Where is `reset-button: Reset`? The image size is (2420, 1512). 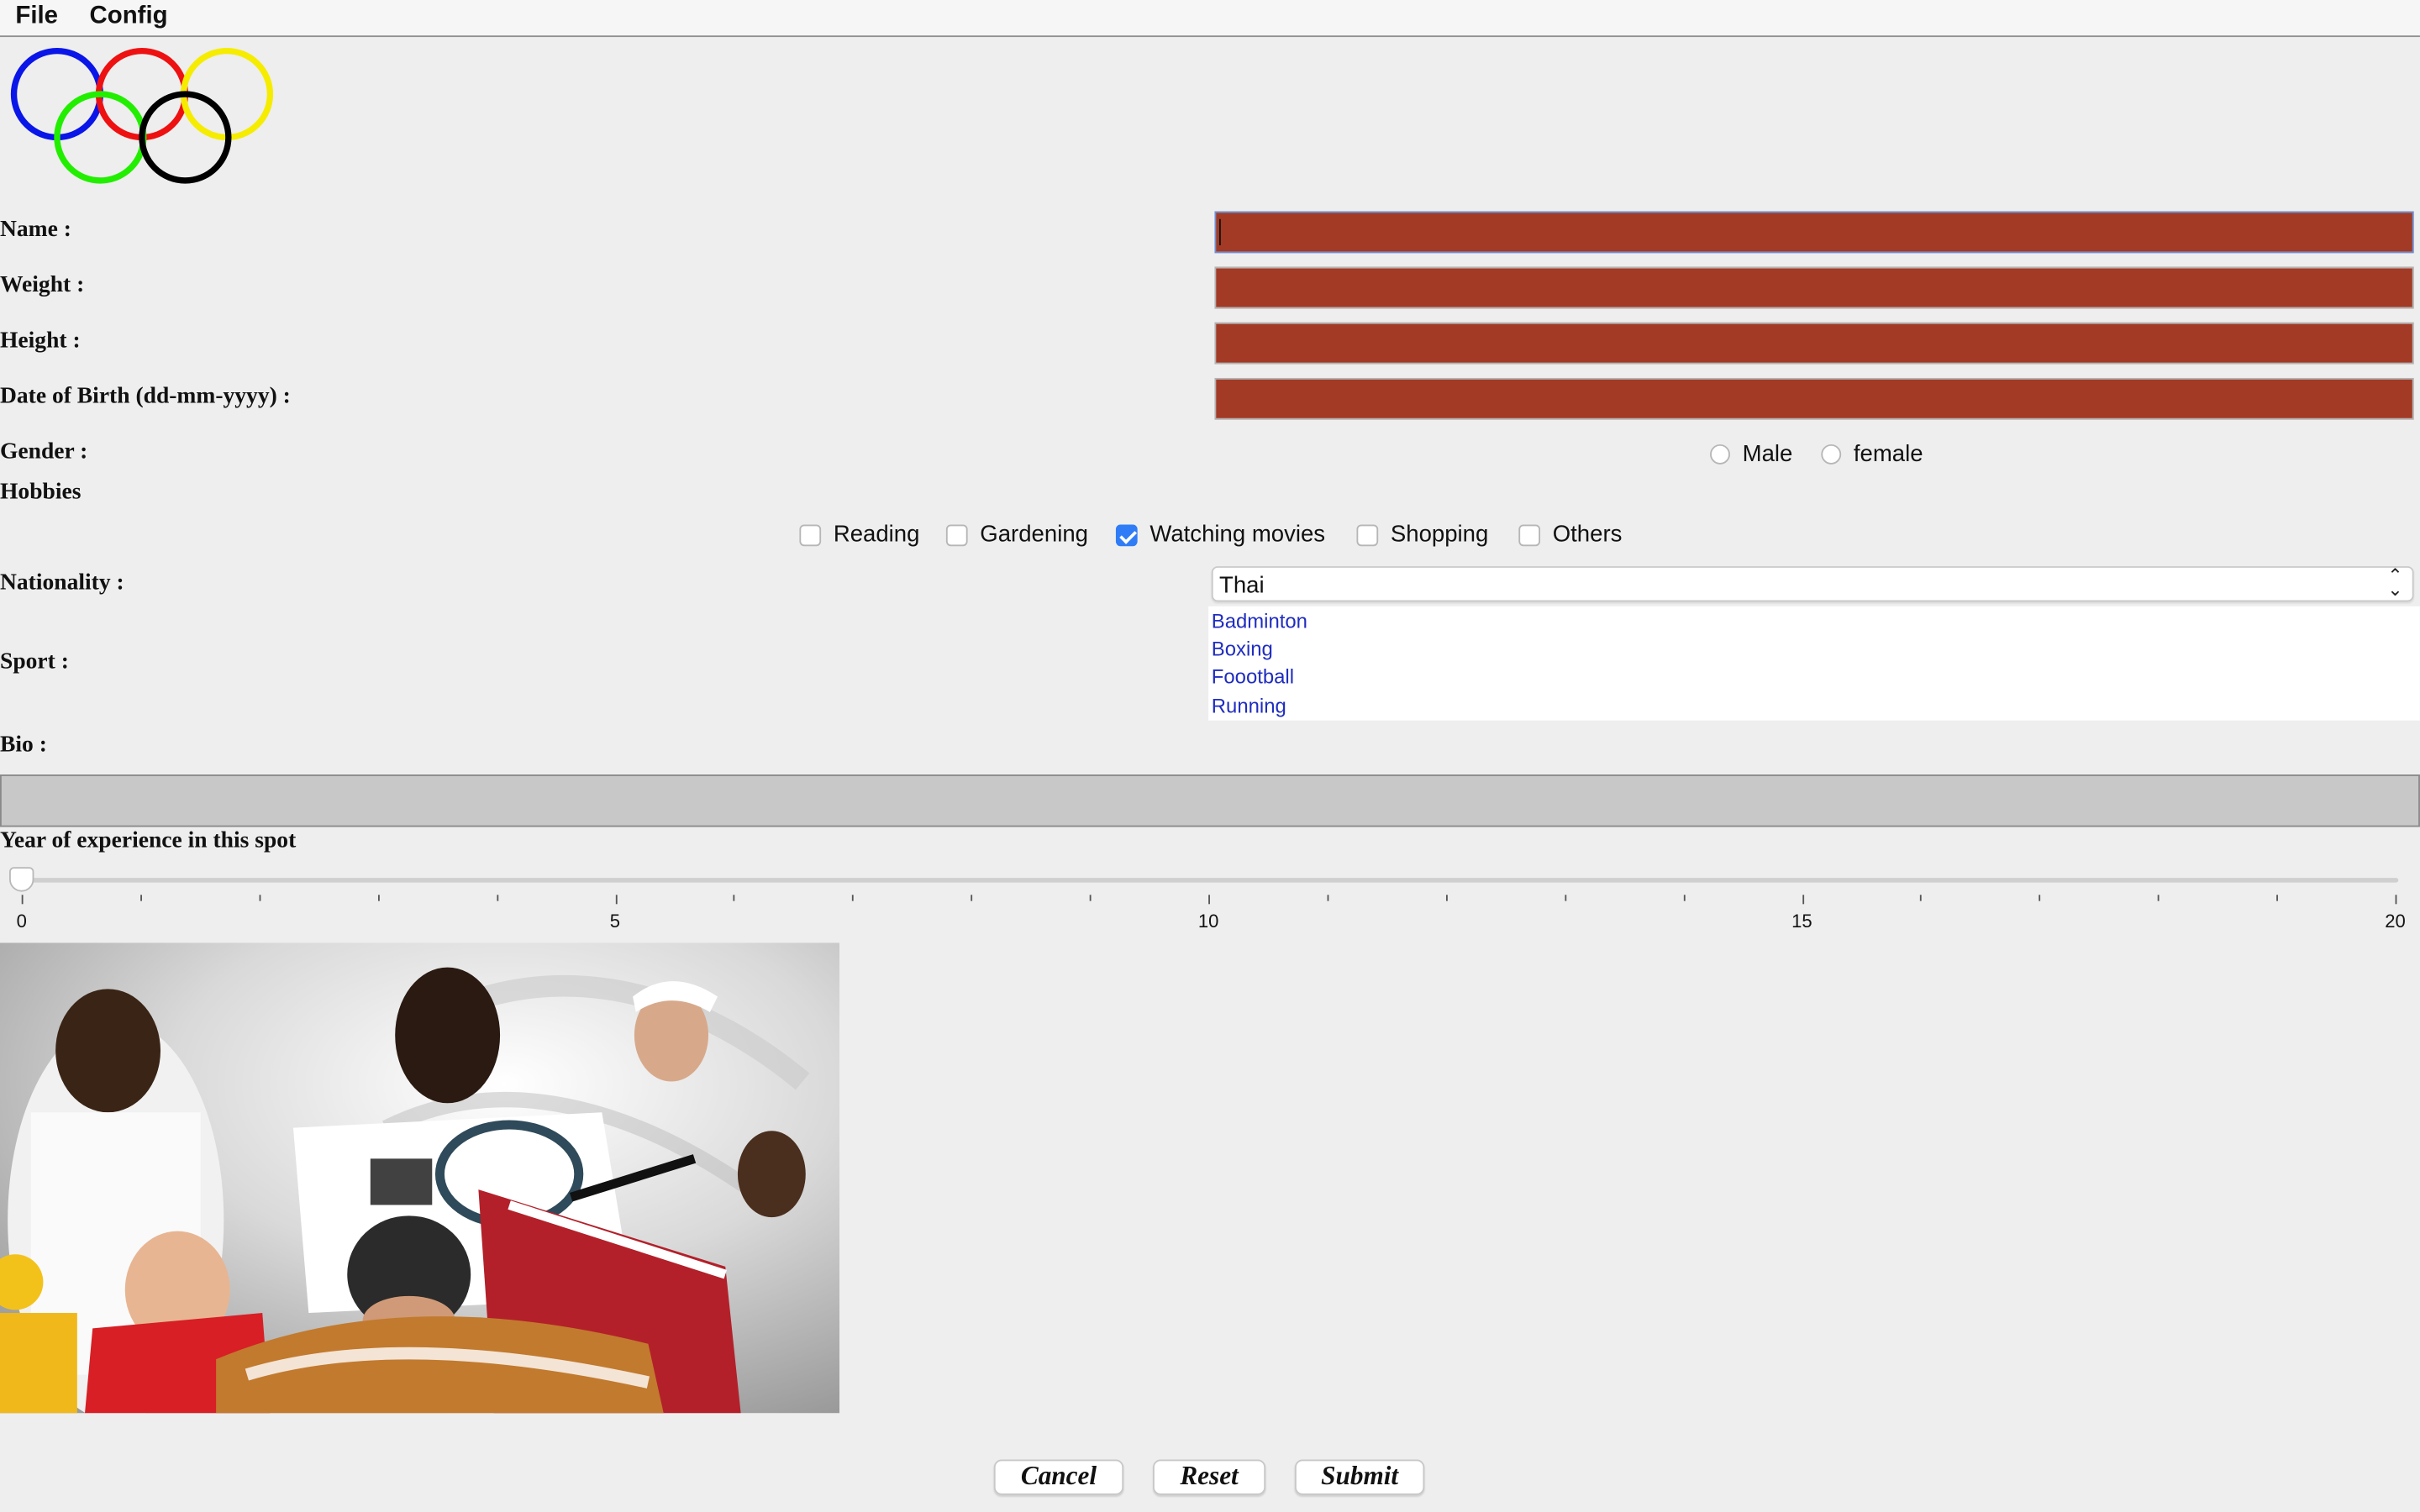 reset-button: Reset is located at coordinates (1209, 1477).